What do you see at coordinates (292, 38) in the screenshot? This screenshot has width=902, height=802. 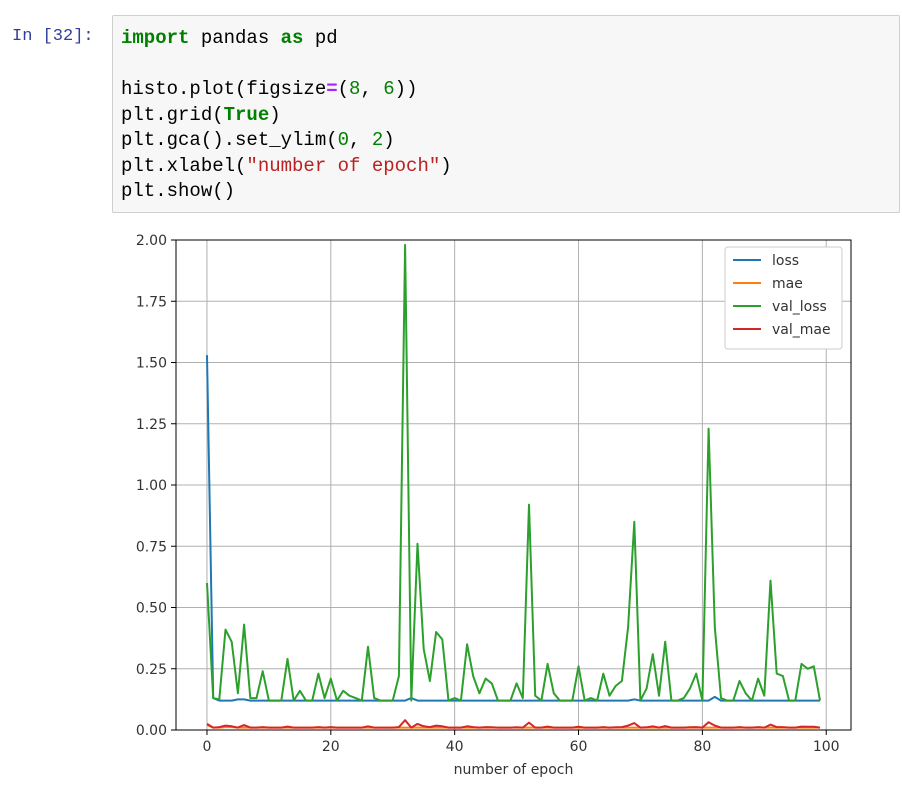 I see `keyword-as: as` at bounding box center [292, 38].